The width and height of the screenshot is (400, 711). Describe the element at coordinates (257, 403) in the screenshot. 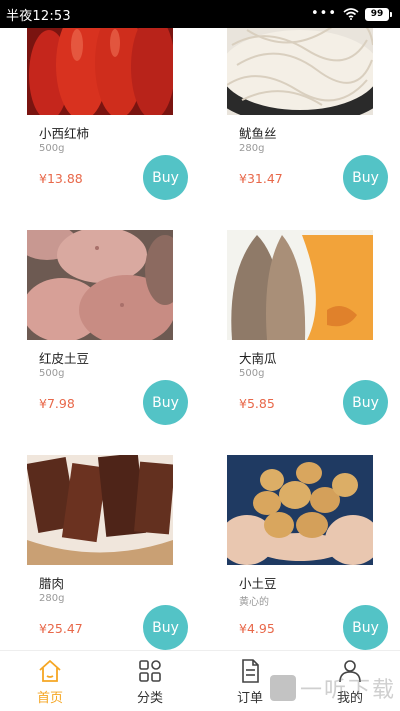

I see `product-price: ¥5.85` at that location.